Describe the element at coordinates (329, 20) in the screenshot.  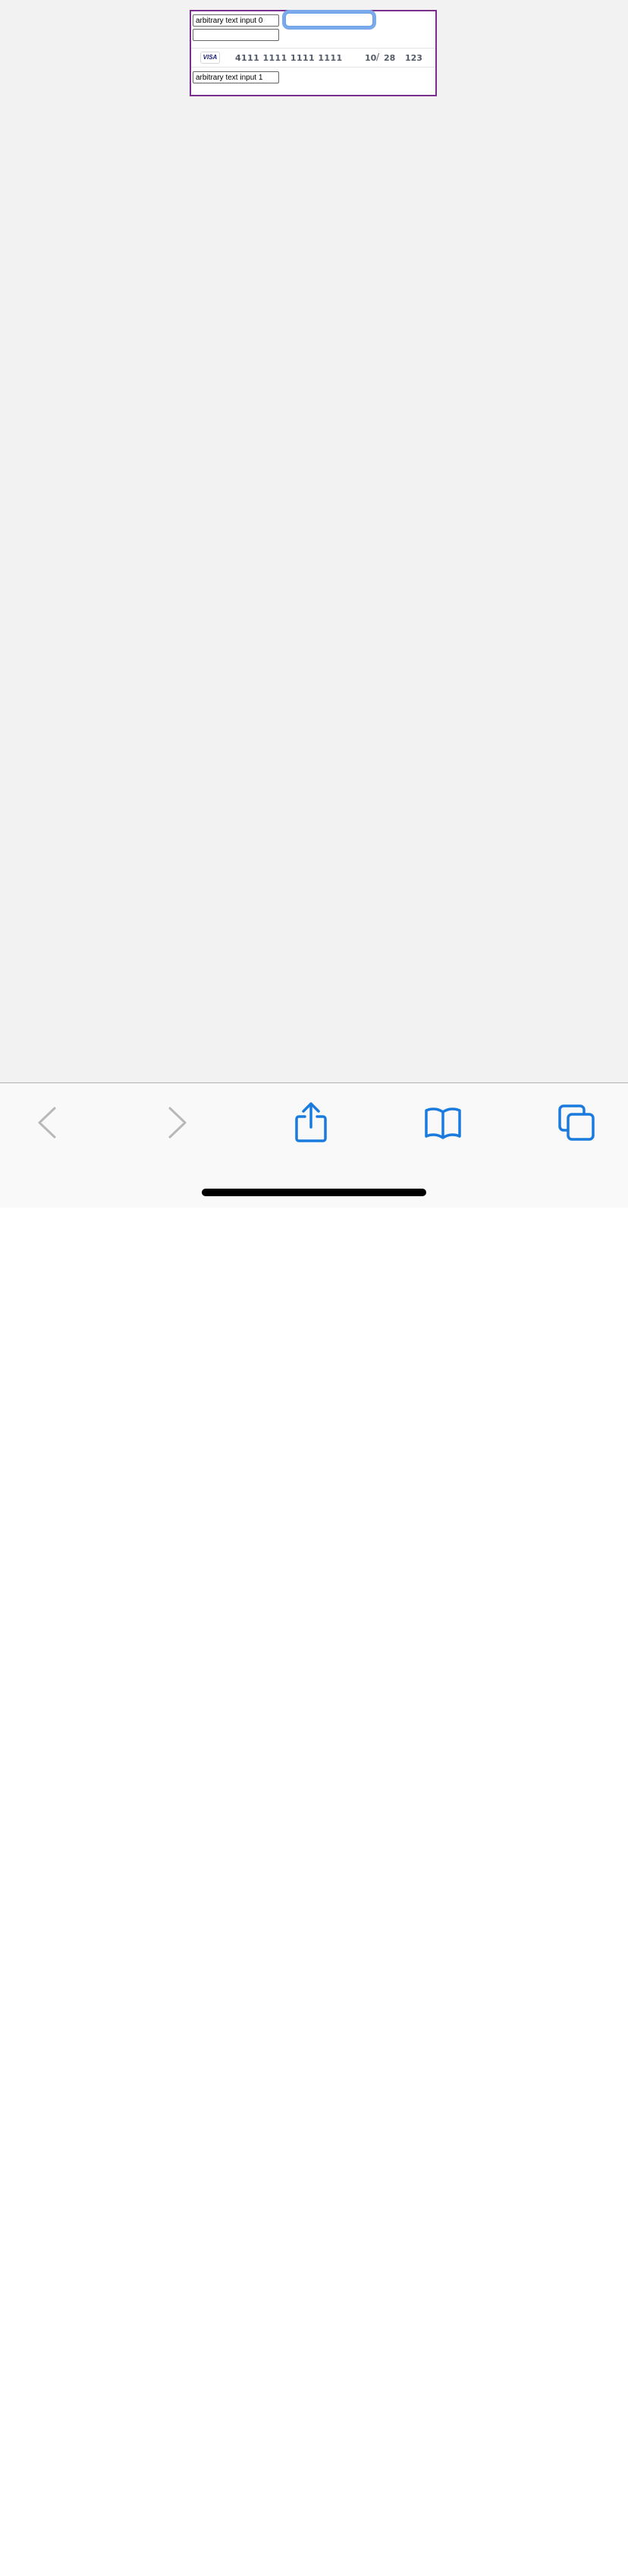
I see `focused-text-input` at that location.